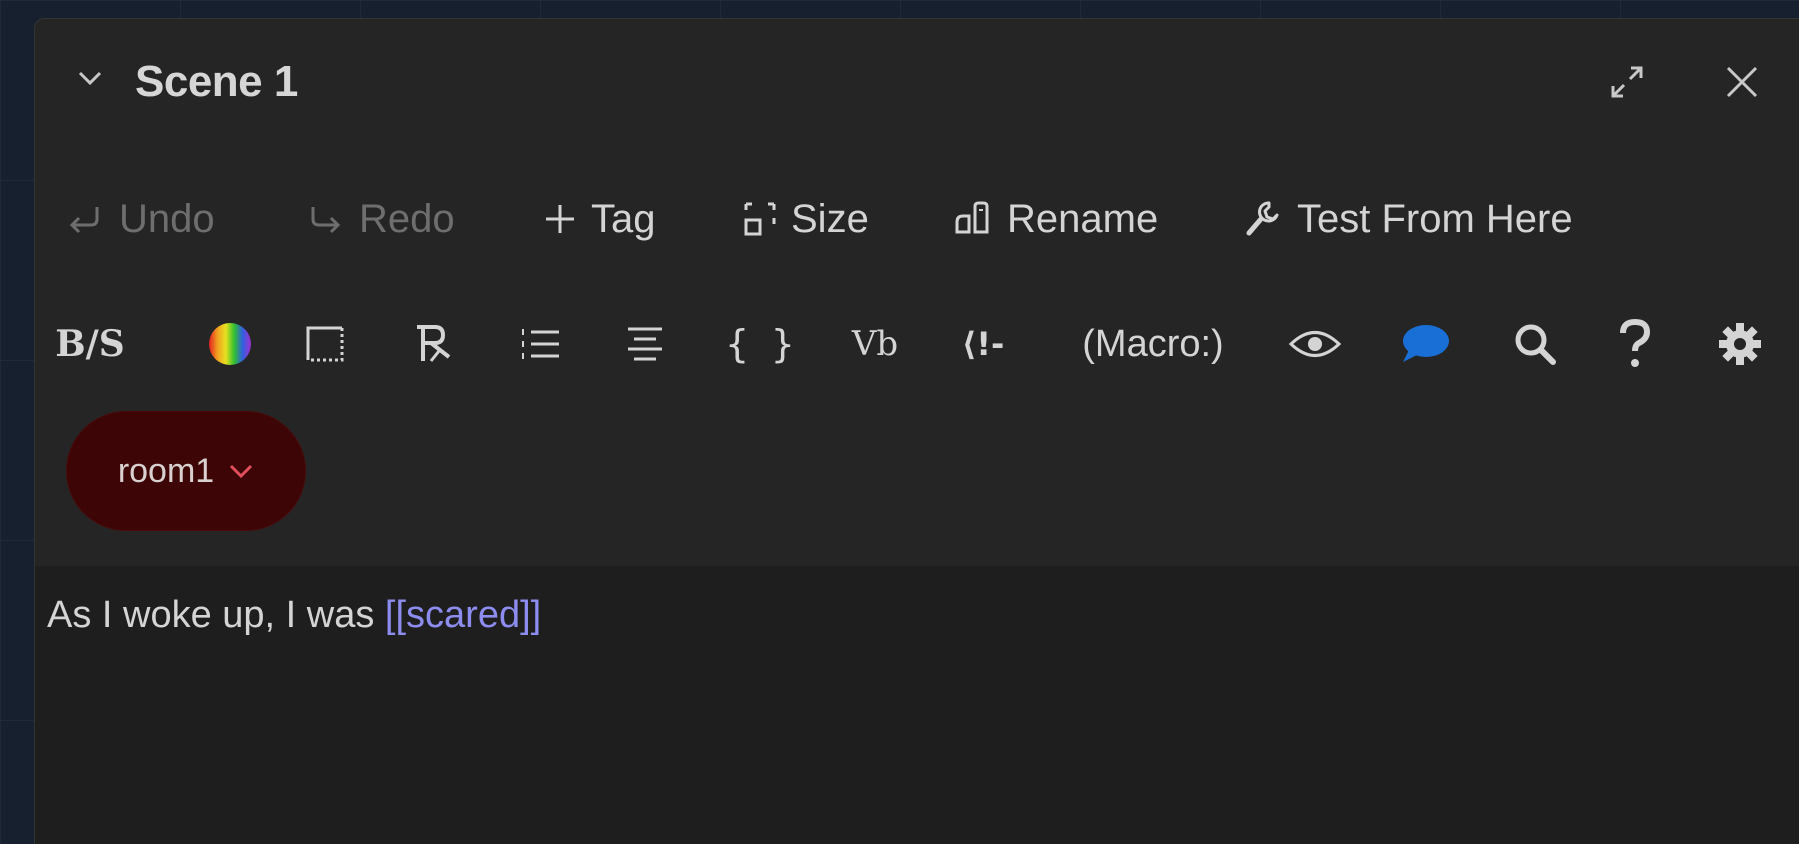  Describe the element at coordinates (560, 219) in the screenshot. I see `plus-icon` at that location.